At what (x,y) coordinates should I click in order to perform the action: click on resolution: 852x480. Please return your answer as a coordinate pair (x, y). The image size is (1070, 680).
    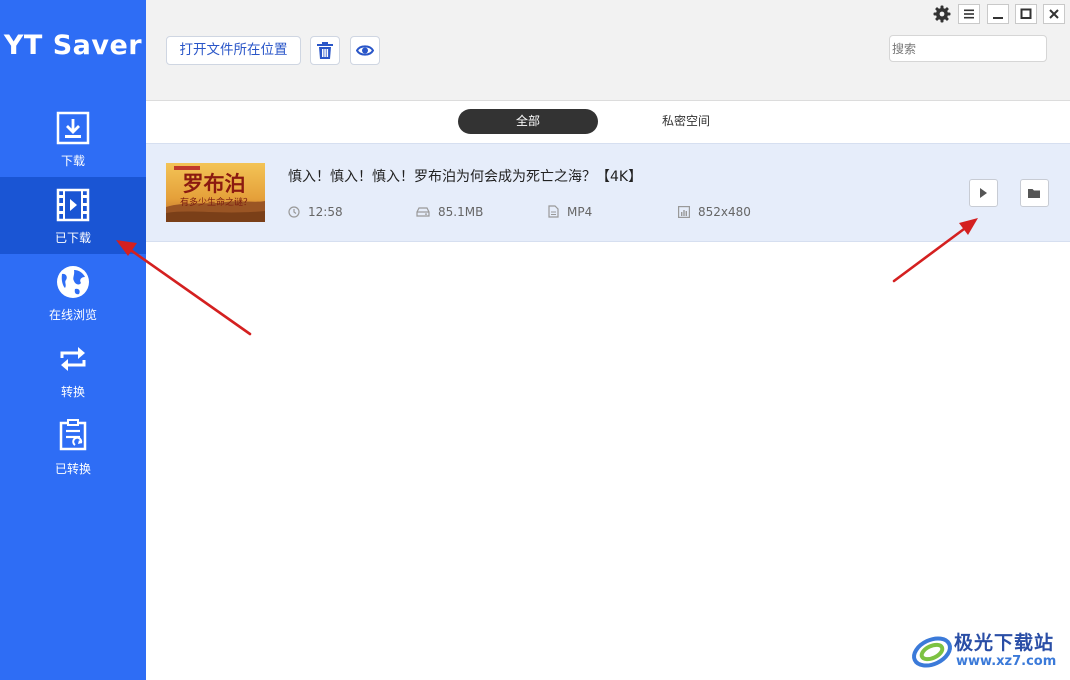
    Looking at the image, I should click on (714, 212).